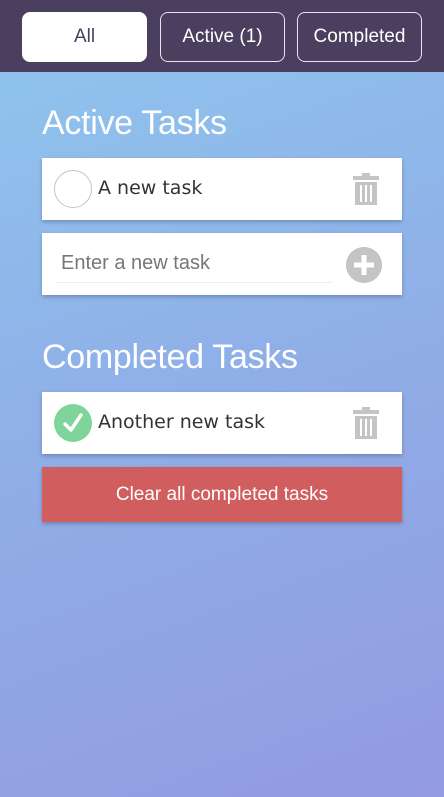 The width and height of the screenshot is (444, 797). What do you see at coordinates (84, 37) in the screenshot?
I see `filter-all-button: All` at bounding box center [84, 37].